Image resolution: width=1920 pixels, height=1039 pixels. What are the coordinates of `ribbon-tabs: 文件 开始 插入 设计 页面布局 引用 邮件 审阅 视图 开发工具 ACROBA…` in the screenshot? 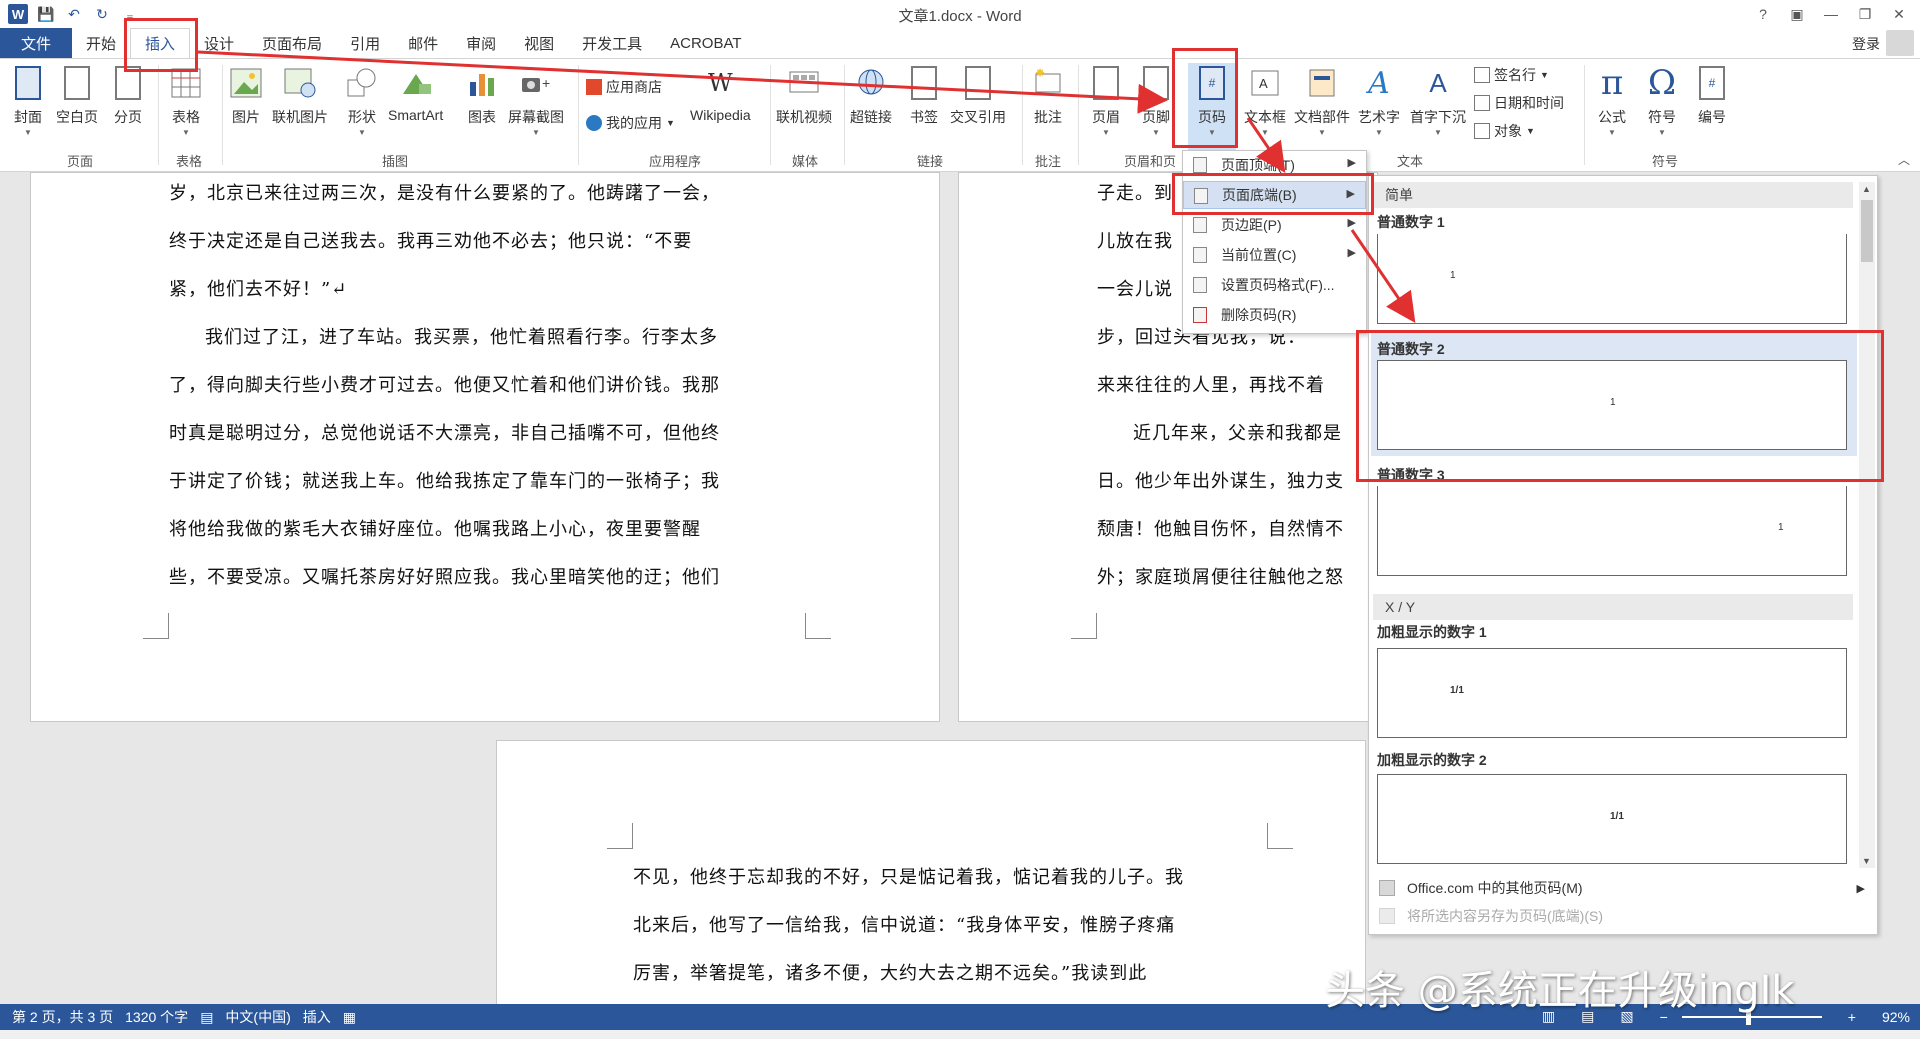 It's located at (960, 43).